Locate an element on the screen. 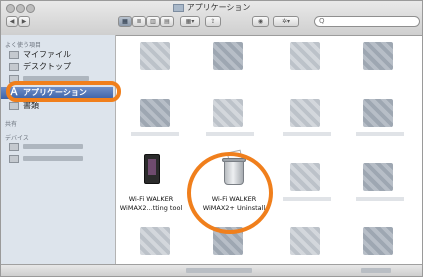  list-view-button: ≣ is located at coordinates (139, 21).